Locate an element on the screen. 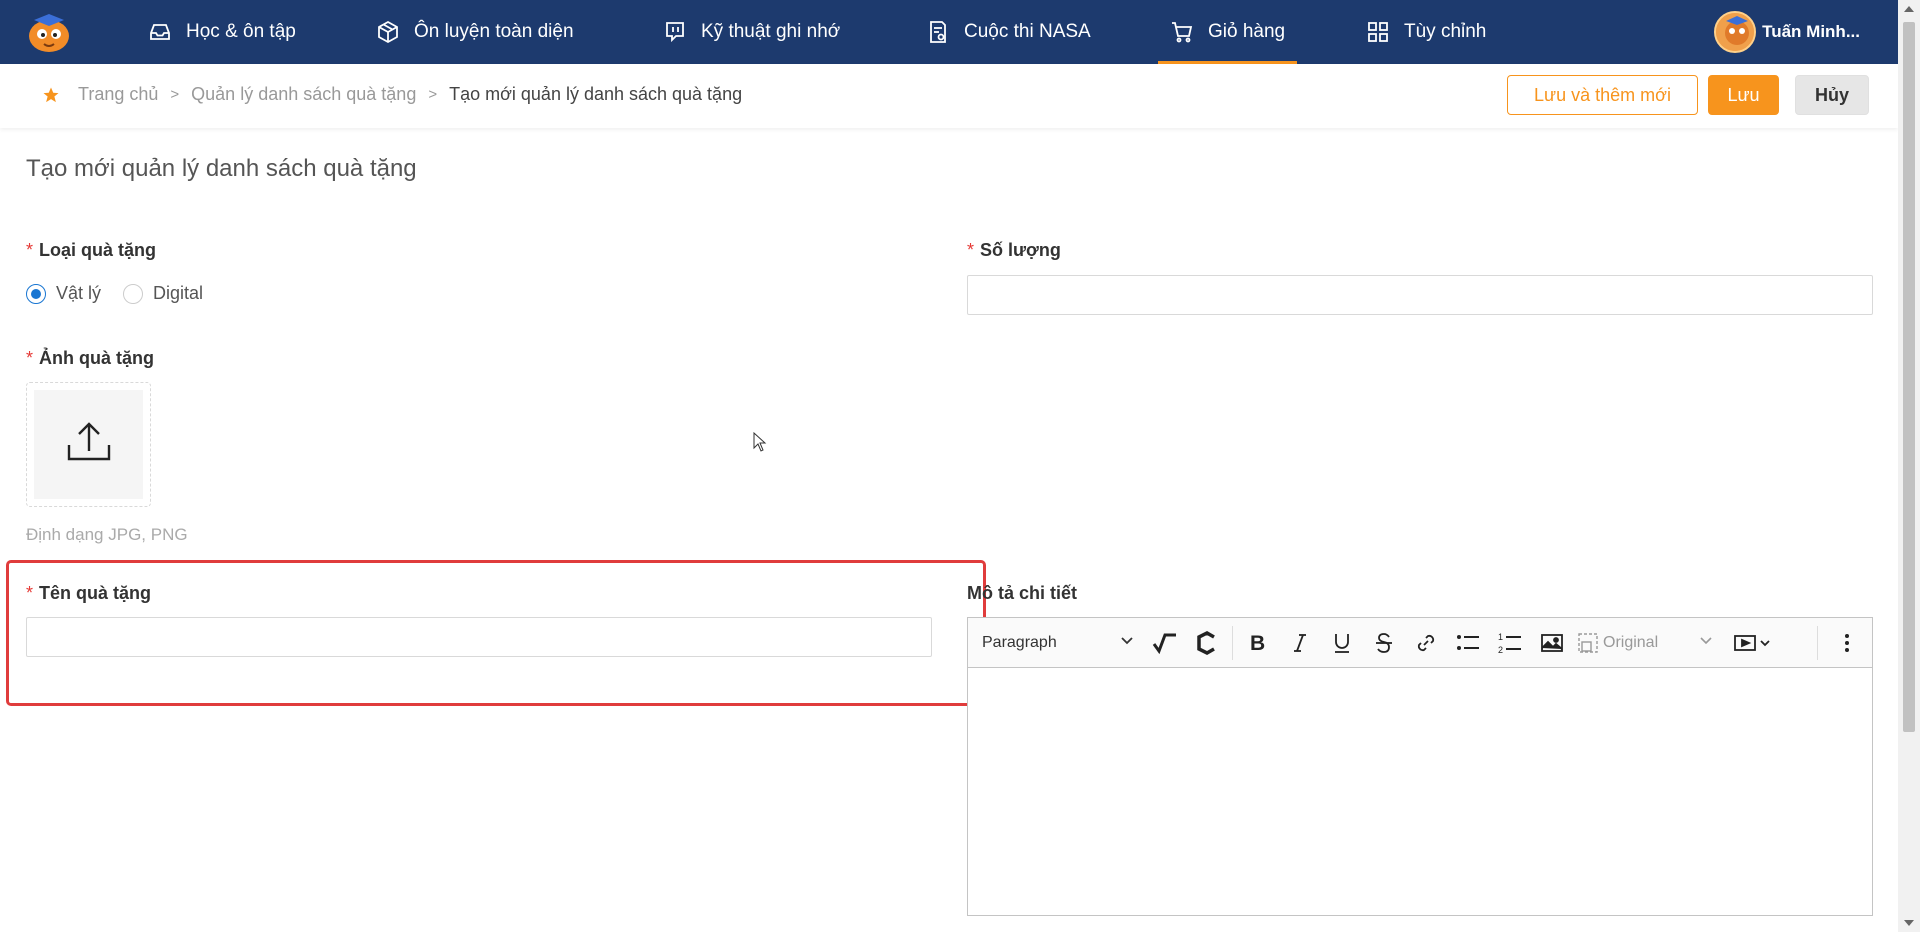 Image resolution: width=1920 pixels, height=932 pixels. gift-name-input is located at coordinates (479, 637).